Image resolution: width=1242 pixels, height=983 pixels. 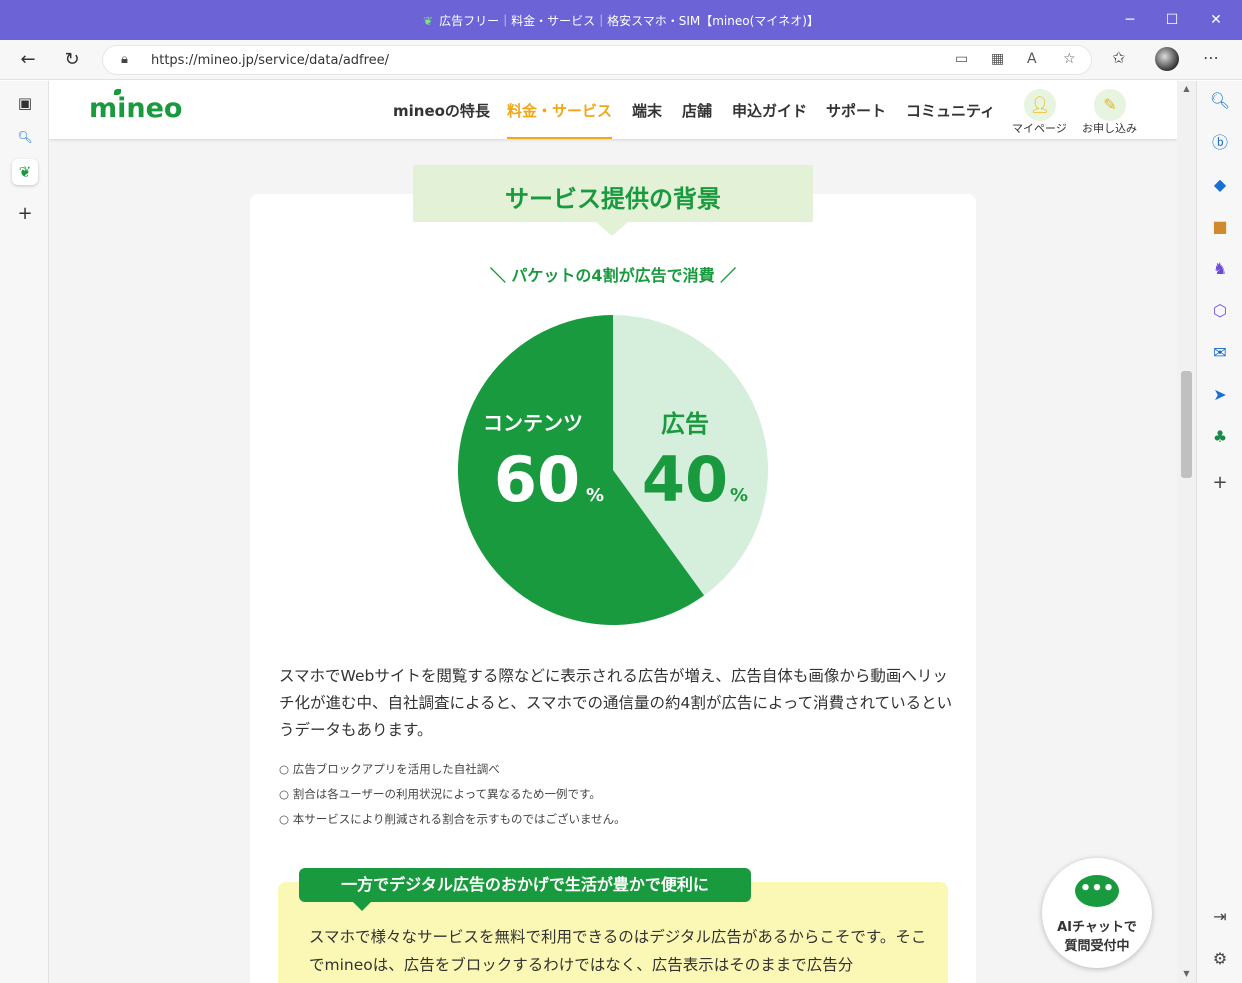 I want to click on section-heading-ribbon: サービス提供の背景, so click(x=613, y=200).